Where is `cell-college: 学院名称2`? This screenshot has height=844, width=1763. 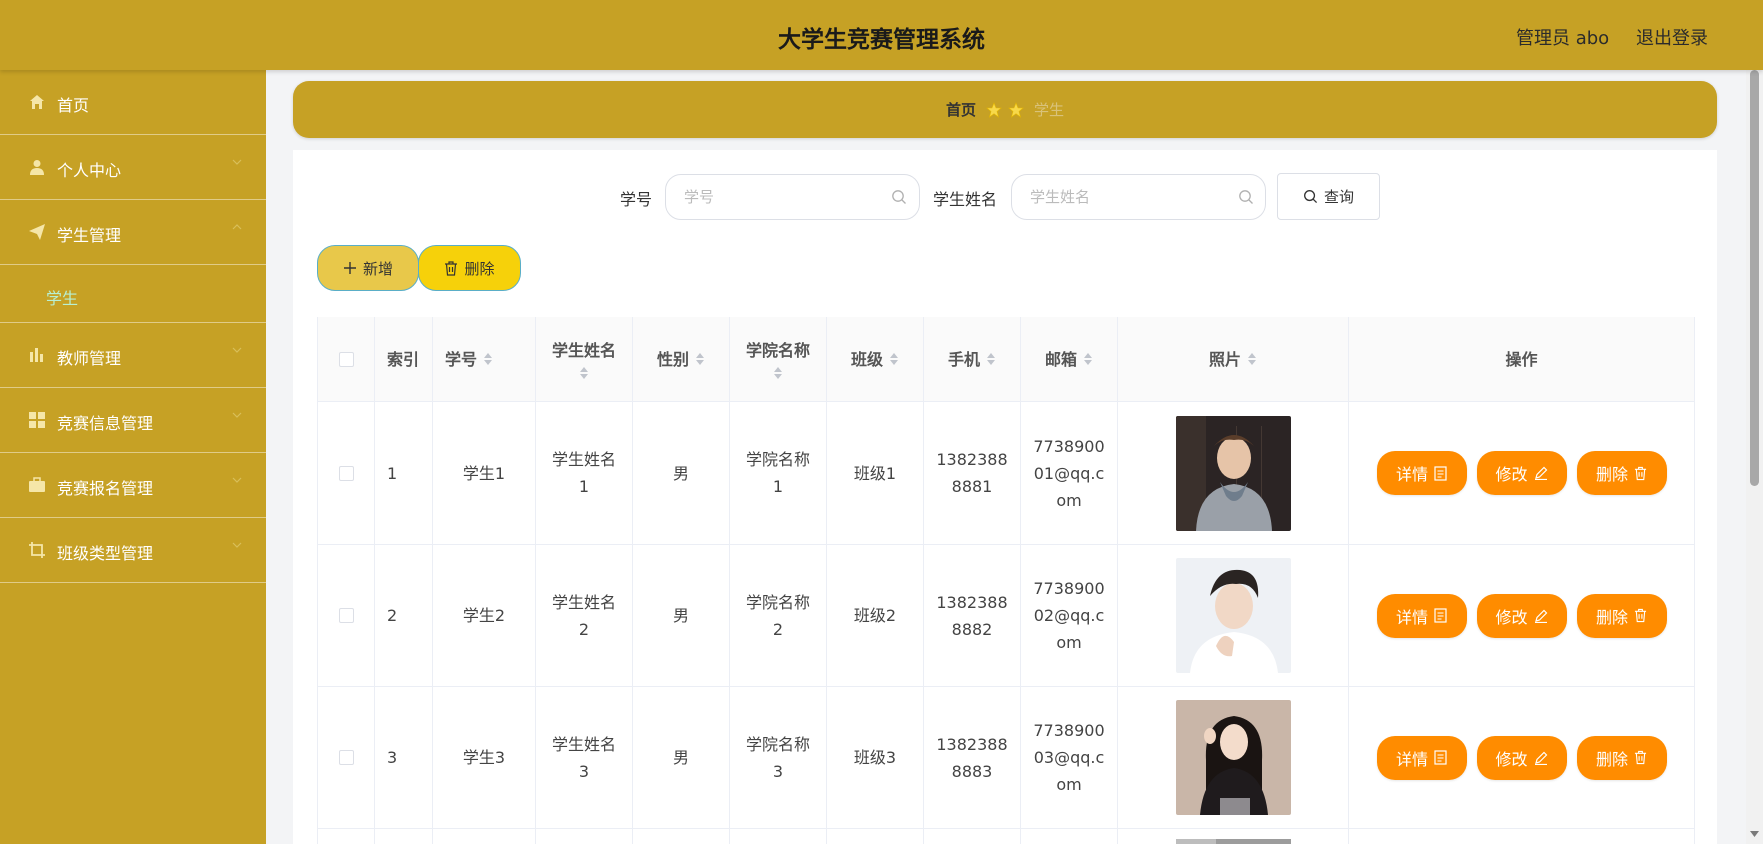 cell-college: 学院名称2 is located at coordinates (778, 615).